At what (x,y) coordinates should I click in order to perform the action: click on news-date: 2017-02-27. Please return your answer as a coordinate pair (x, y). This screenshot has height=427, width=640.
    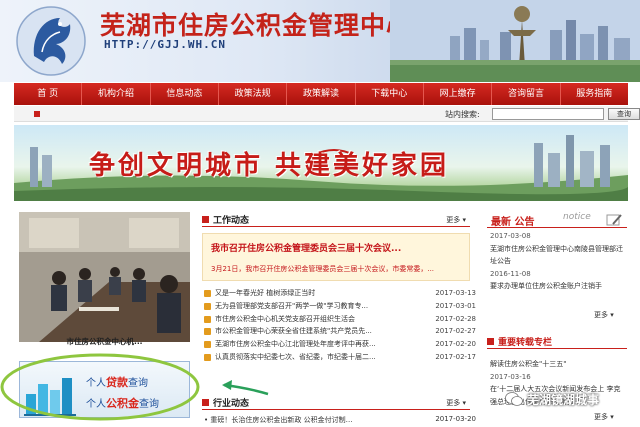
    Looking at the image, I should click on (455, 331).